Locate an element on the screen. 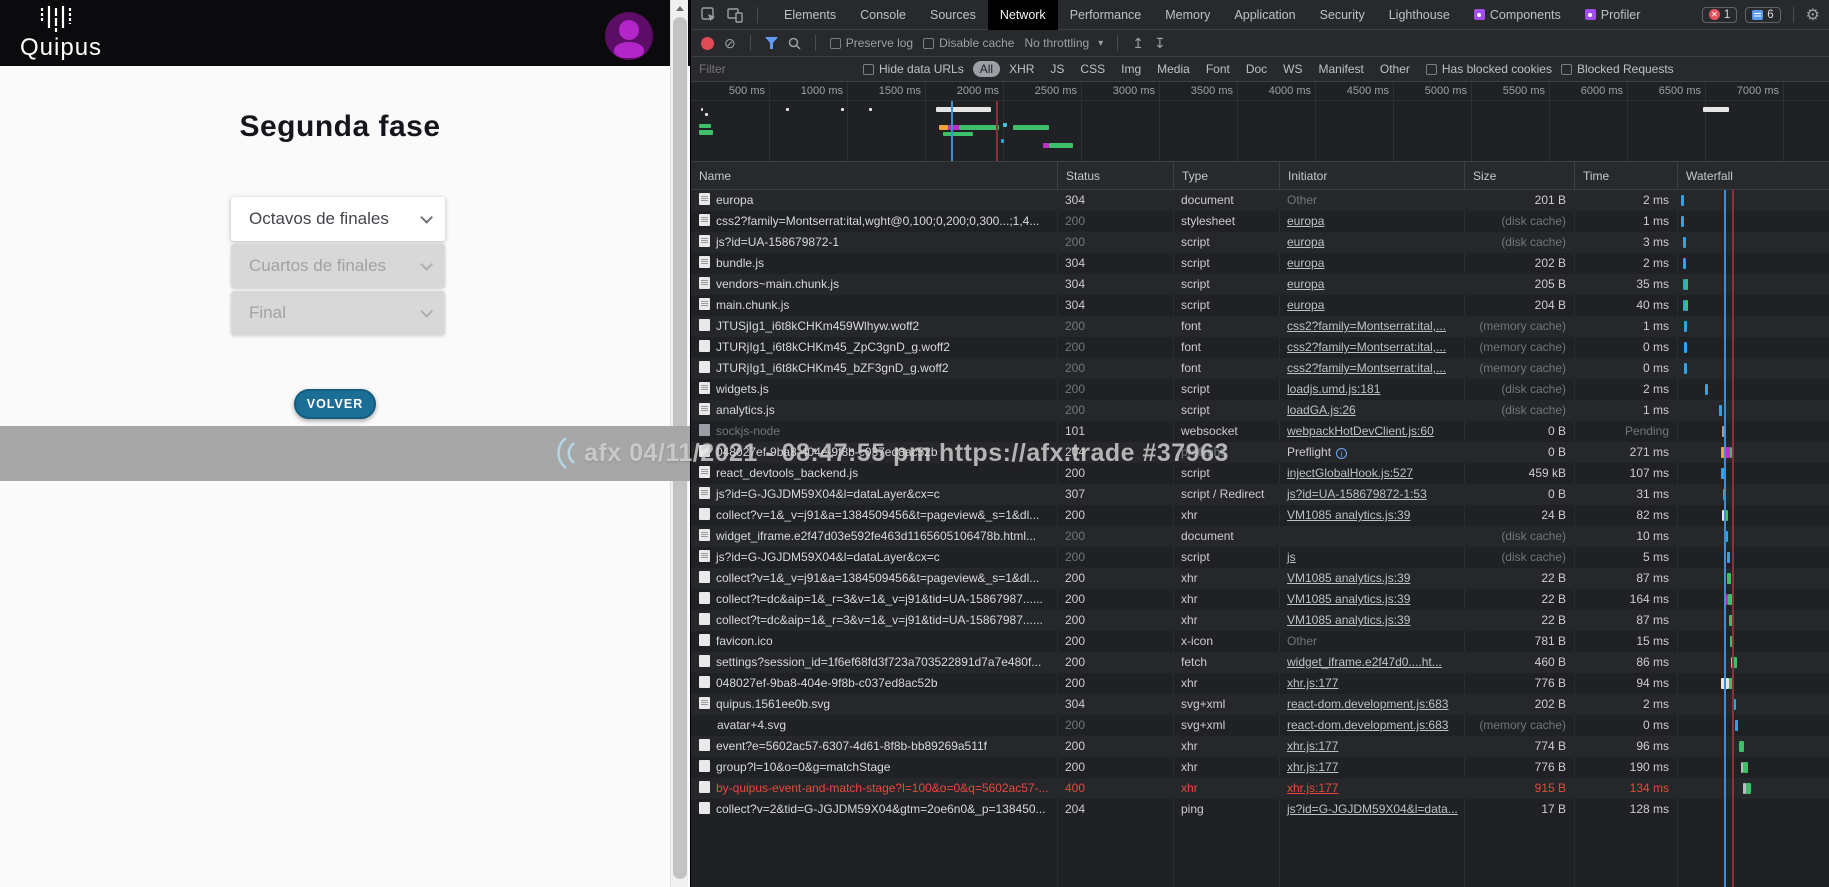 This screenshot has height=887, width=1829. request-name-cell: JTURjIg1_i6t8kCHKm45_bZF3gnD_g.woff2 is located at coordinates (874, 368).